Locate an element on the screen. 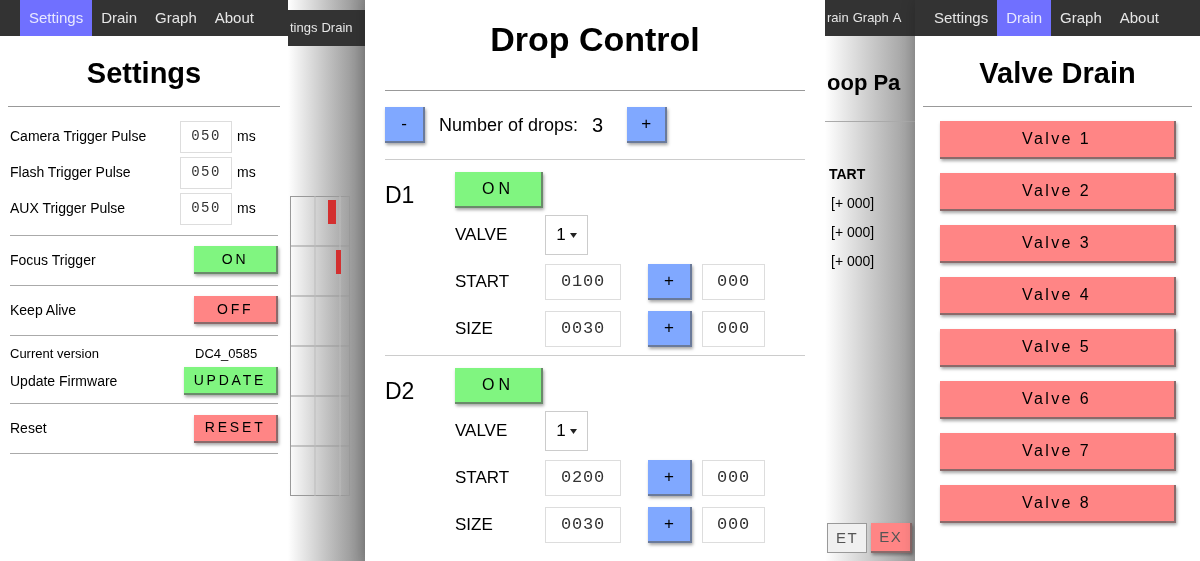 The height and width of the screenshot is (561, 1200). toggle-button: OFF is located at coordinates (236, 310).